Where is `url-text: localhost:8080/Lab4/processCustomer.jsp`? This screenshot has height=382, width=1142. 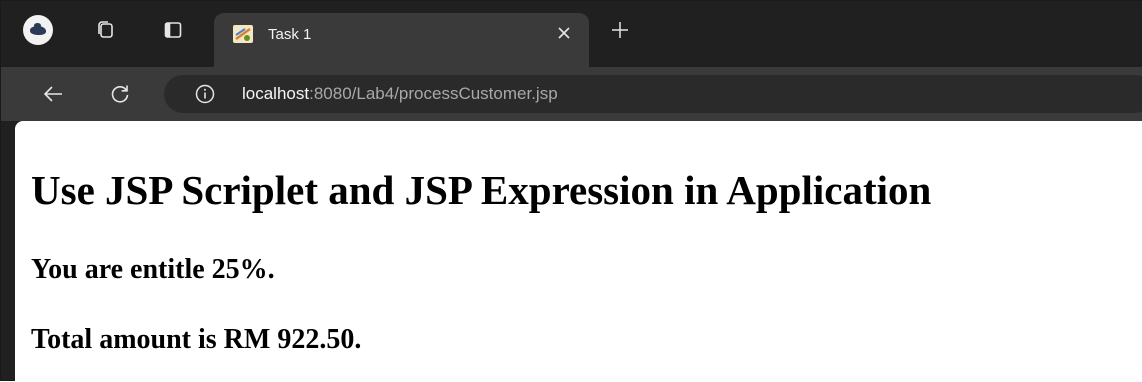
url-text: localhost:8080/Lab4/processCustomer.jsp is located at coordinates (400, 94).